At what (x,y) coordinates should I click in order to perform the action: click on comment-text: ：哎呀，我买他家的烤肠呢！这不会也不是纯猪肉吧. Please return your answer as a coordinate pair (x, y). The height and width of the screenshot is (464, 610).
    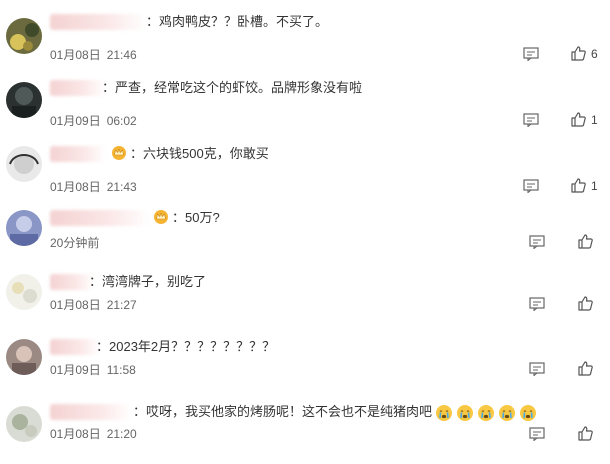
    Looking at the image, I should click on (335, 412).